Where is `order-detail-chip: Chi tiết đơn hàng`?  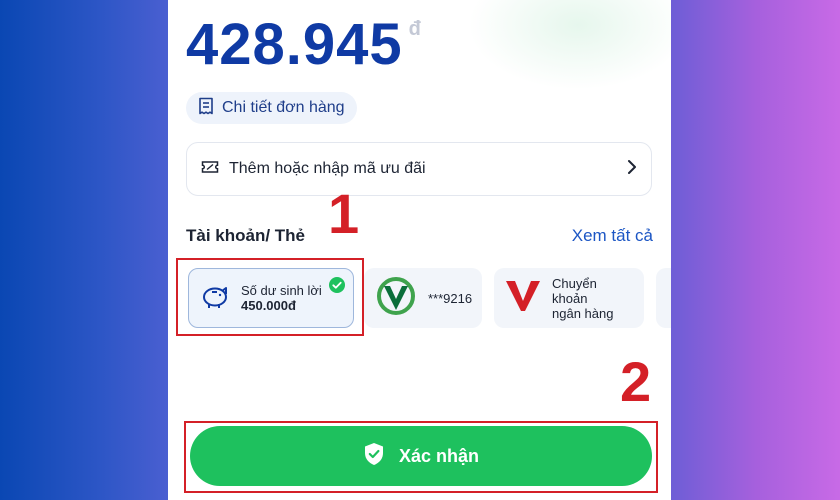 order-detail-chip: Chi tiết đơn hàng is located at coordinates (271, 108).